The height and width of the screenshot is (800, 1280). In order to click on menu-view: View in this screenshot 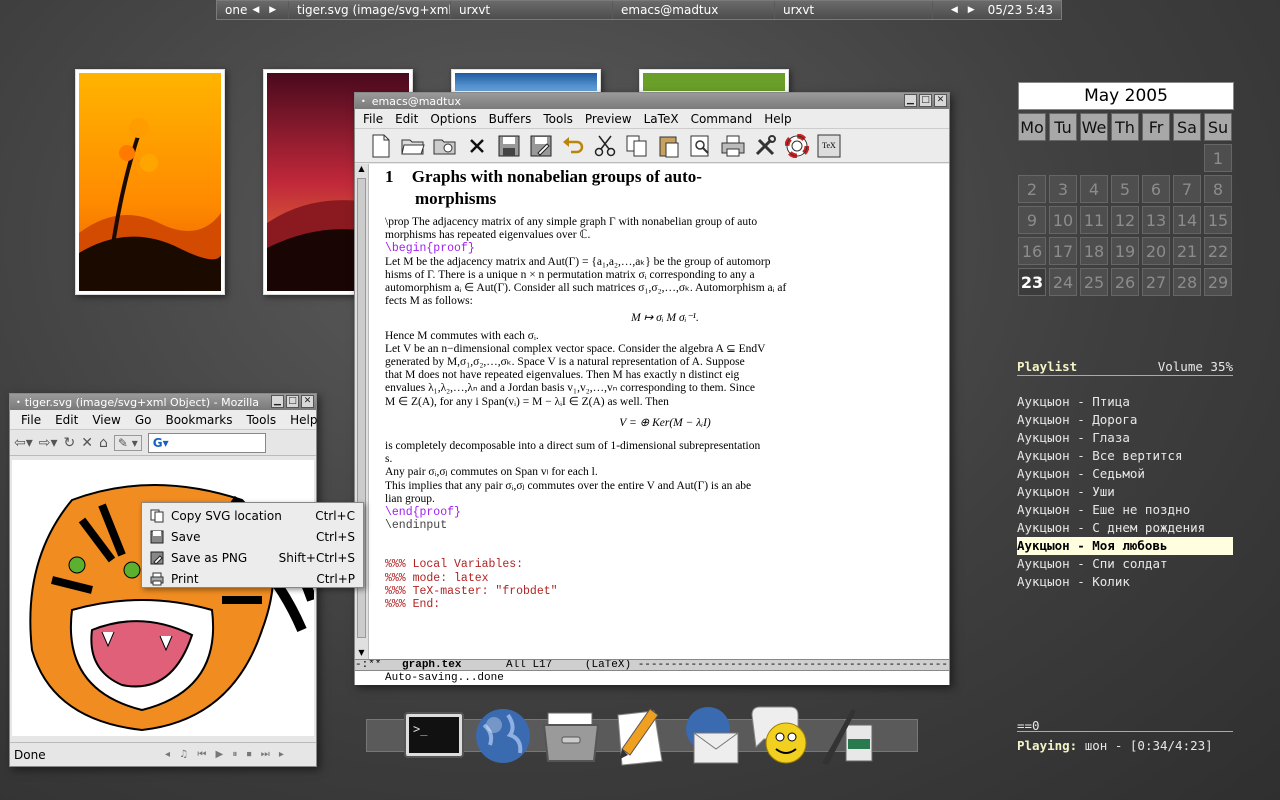, I will do `click(106, 420)`.